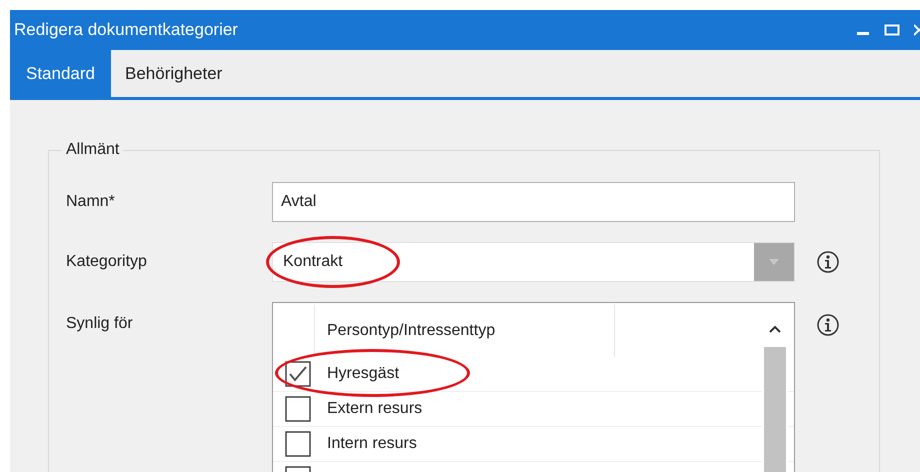  I want to click on tab: Behörigheter, so click(173, 73).